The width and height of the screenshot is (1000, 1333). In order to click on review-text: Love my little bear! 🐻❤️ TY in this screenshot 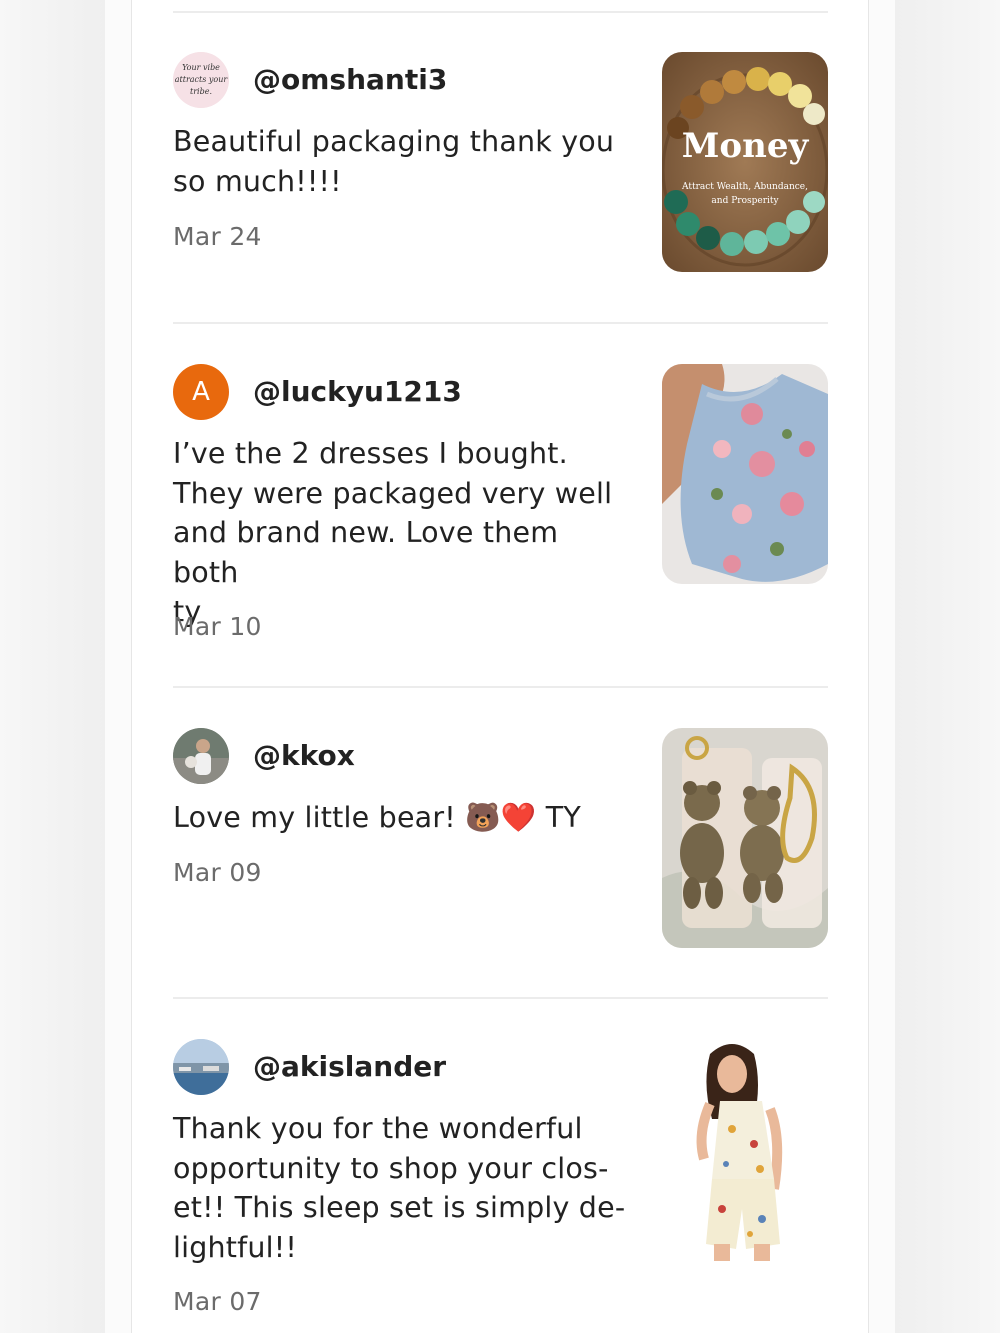, I will do `click(377, 817)`.